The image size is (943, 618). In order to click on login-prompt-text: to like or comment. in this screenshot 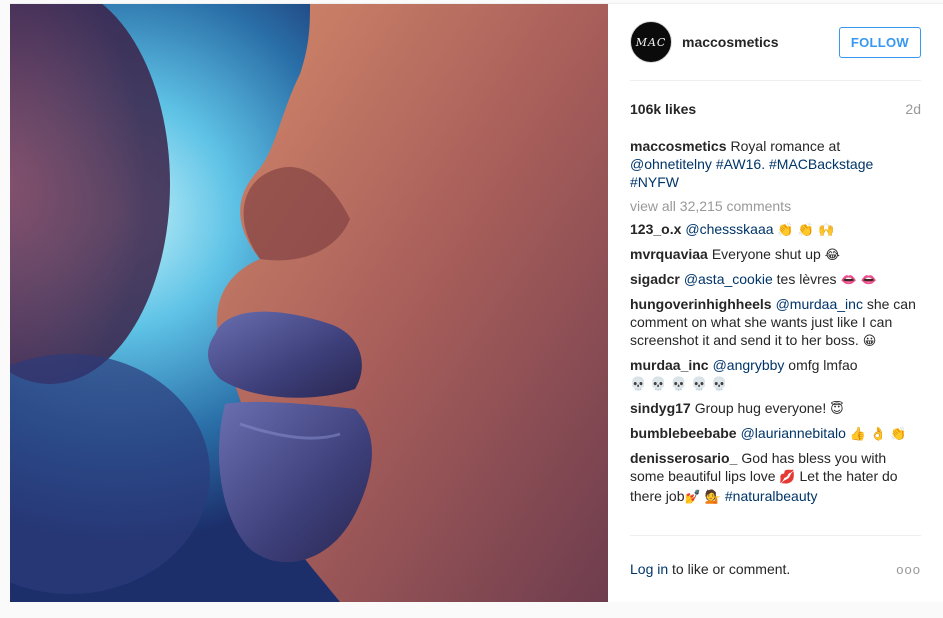, I will do `click(731, 569)`.